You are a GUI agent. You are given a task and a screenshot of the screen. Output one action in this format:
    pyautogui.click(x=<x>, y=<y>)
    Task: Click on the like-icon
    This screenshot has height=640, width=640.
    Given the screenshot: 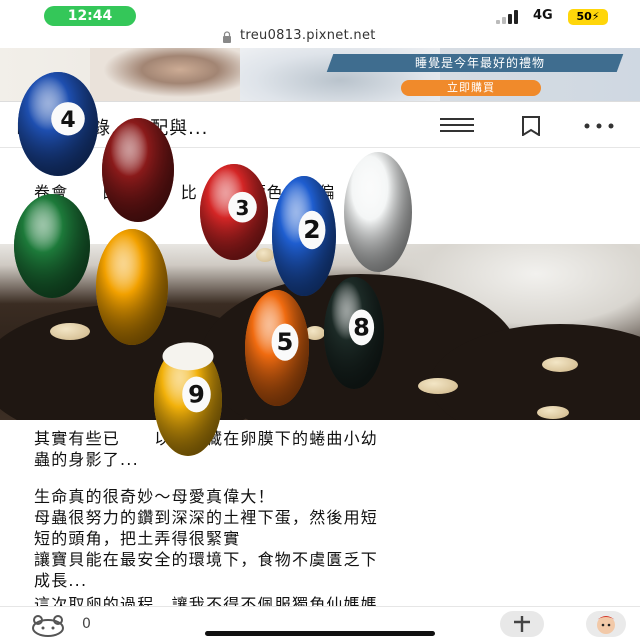 What is the action you would take?
    pyautogui.click(x=48, y=626)
    